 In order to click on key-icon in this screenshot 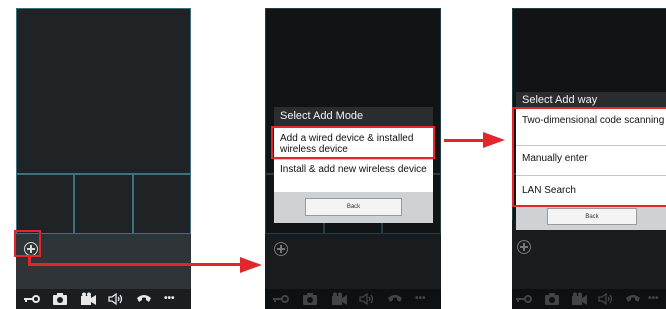, I will do `click(32, 299)`.